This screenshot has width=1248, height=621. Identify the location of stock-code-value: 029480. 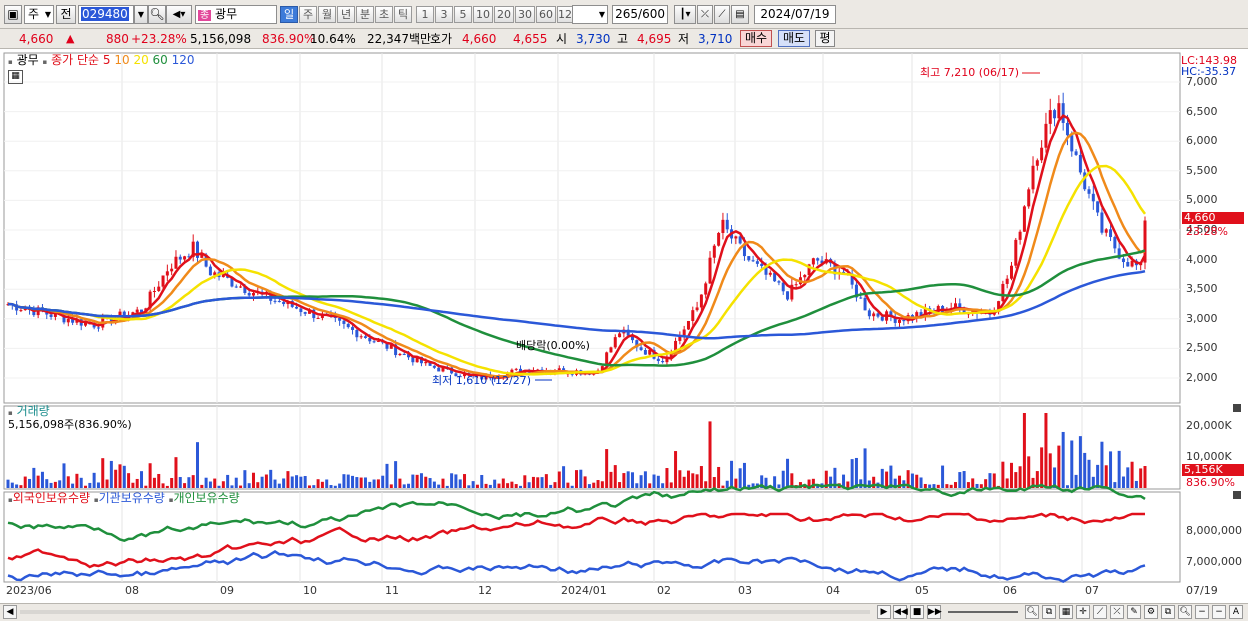
(105, 14).